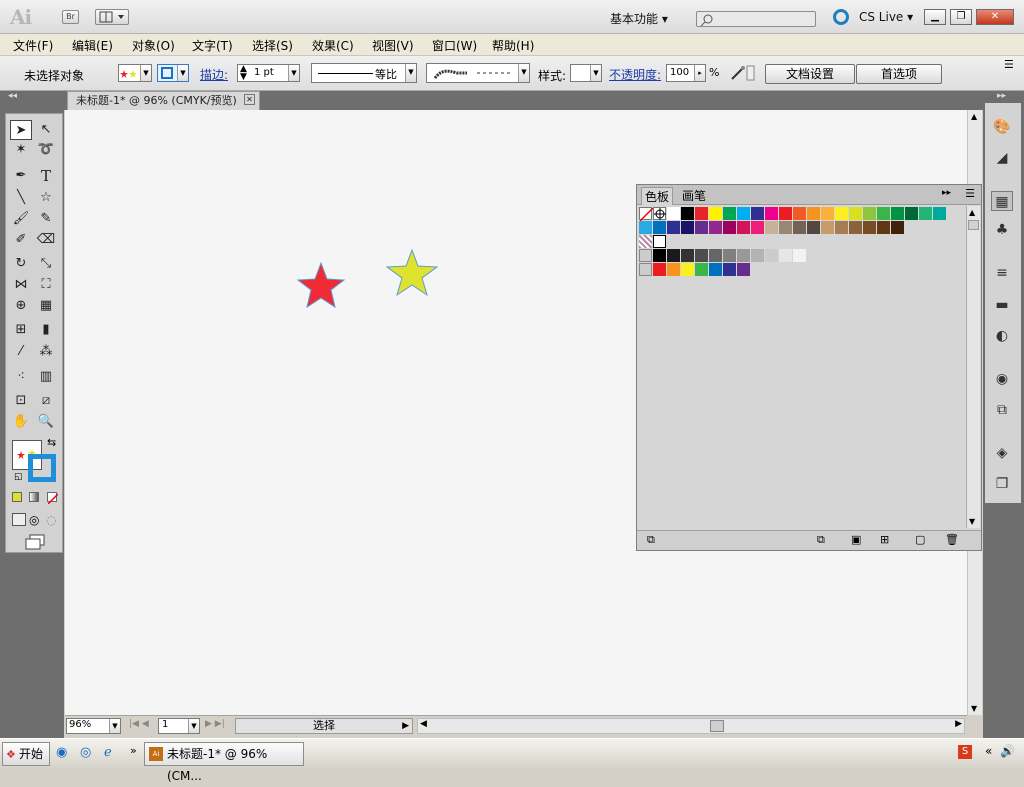 The width and height of the screenshot is (1024, 787). I want to click on gradient-panel-icon: ▬, so click(1002, 305).